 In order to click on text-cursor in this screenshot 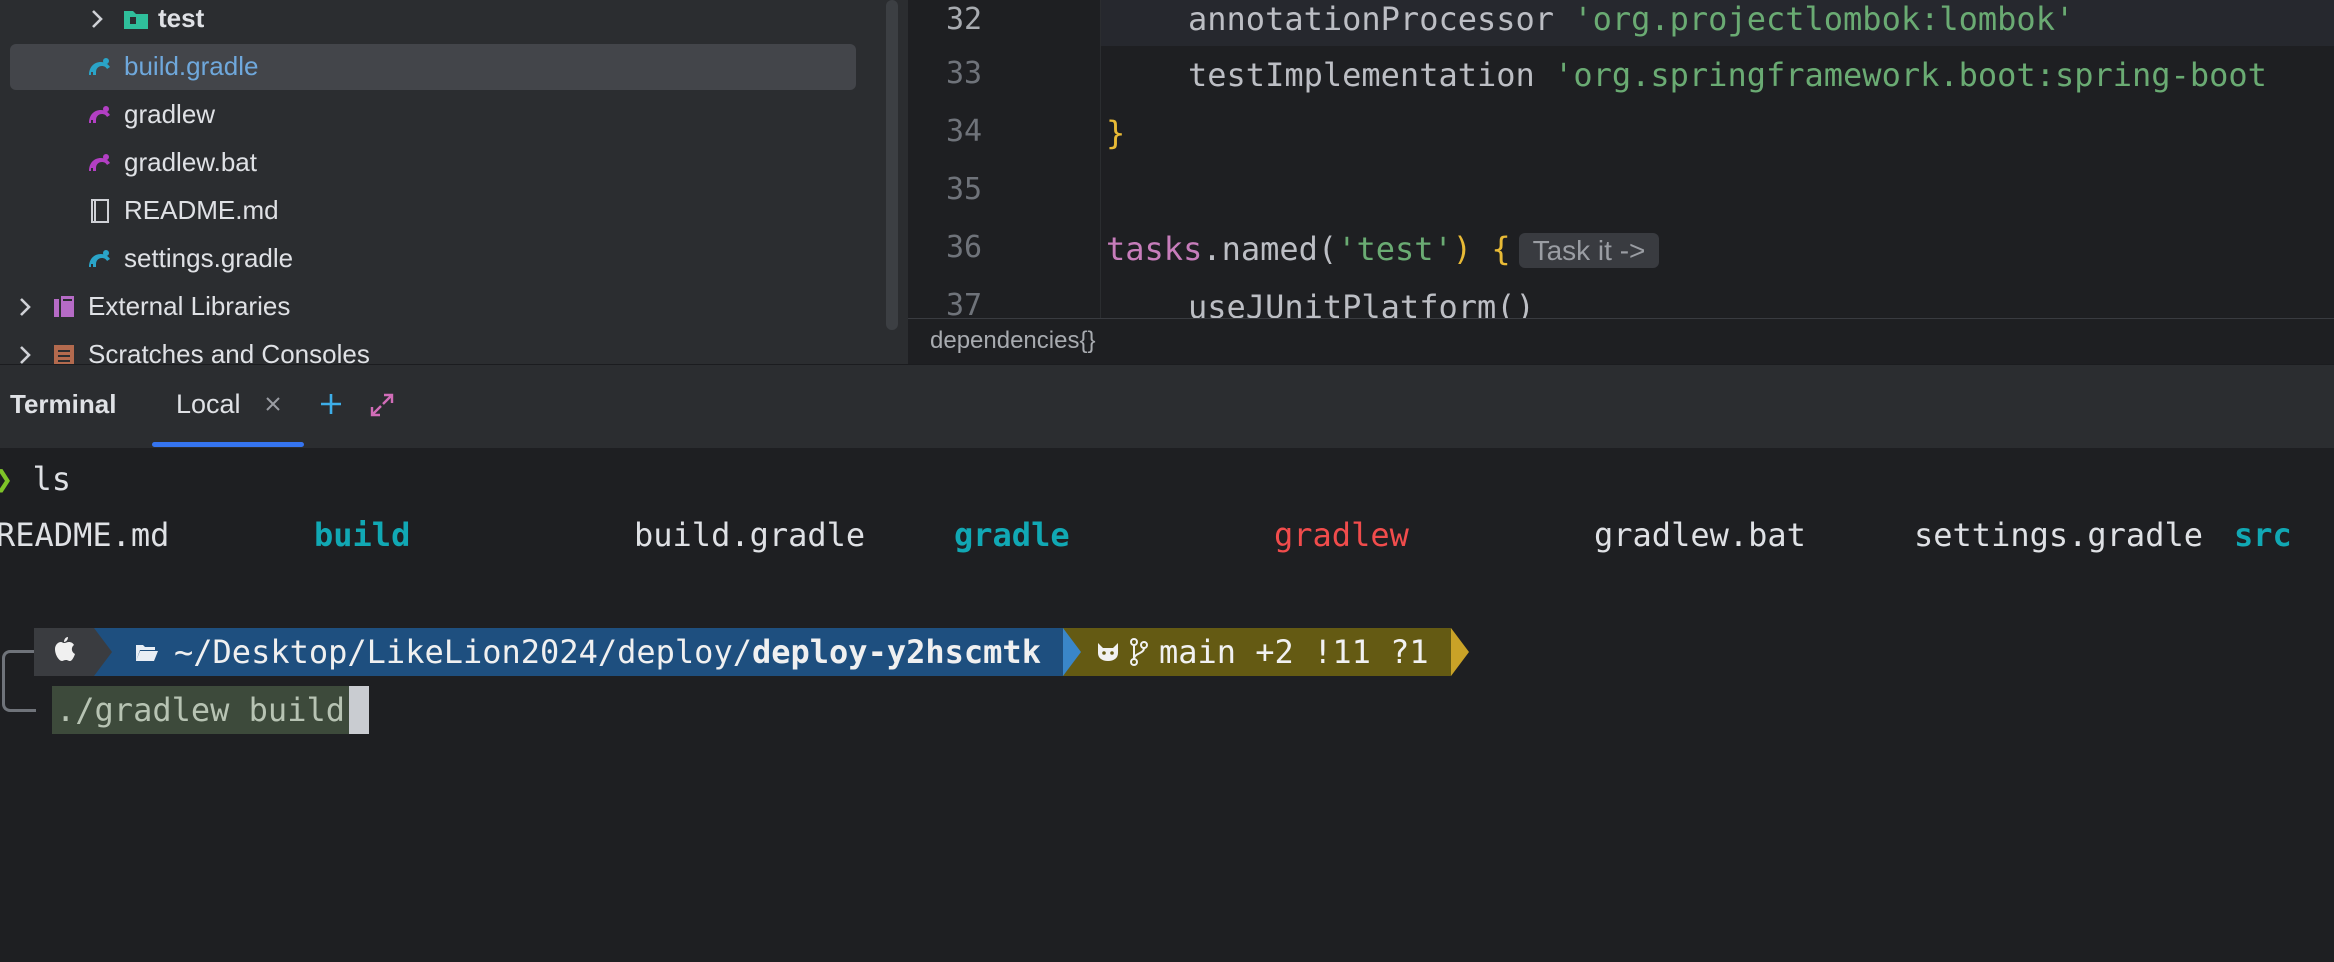, I will do `click(358, 710)`.